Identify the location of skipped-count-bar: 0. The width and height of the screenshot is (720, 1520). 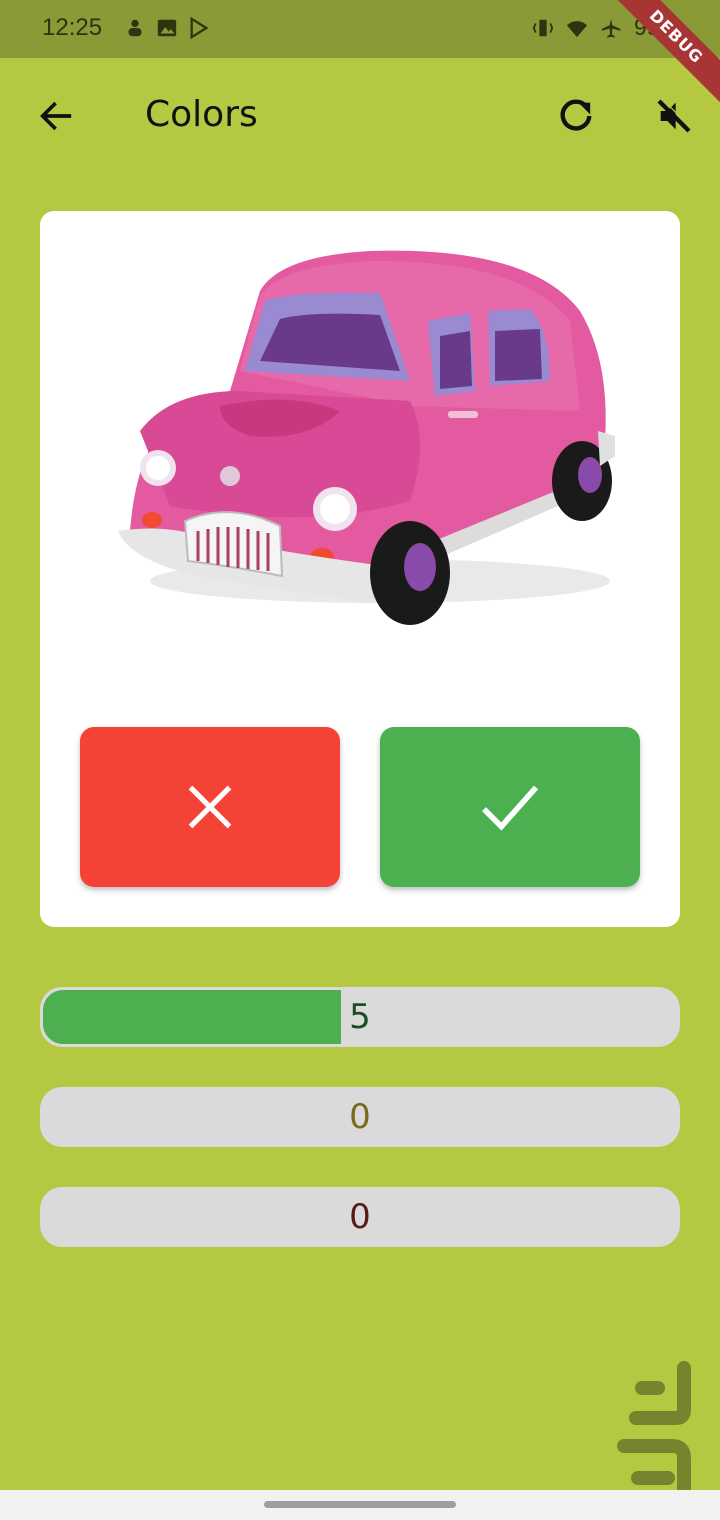
(360, 1117).